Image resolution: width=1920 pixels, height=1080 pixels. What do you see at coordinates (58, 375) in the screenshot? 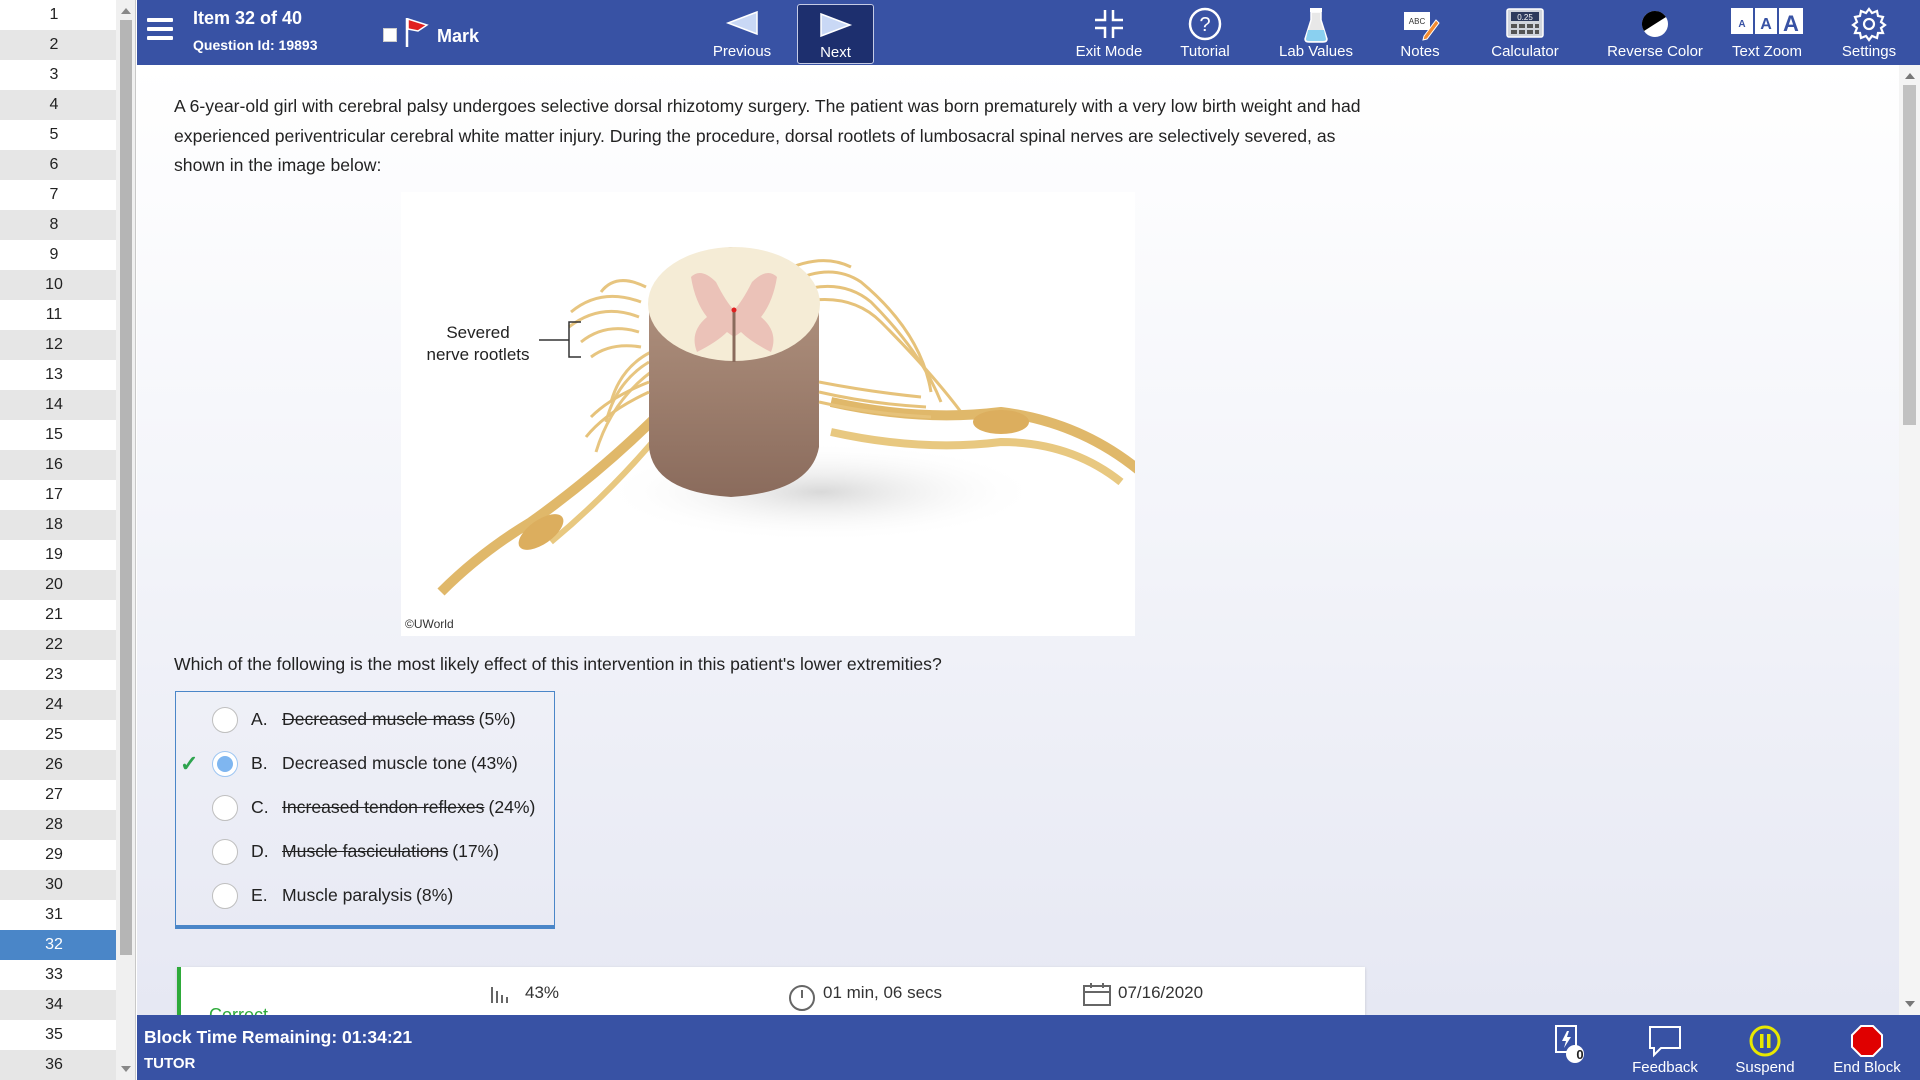
I see `nav-item-13: 13` at bounding box center [58, 375].